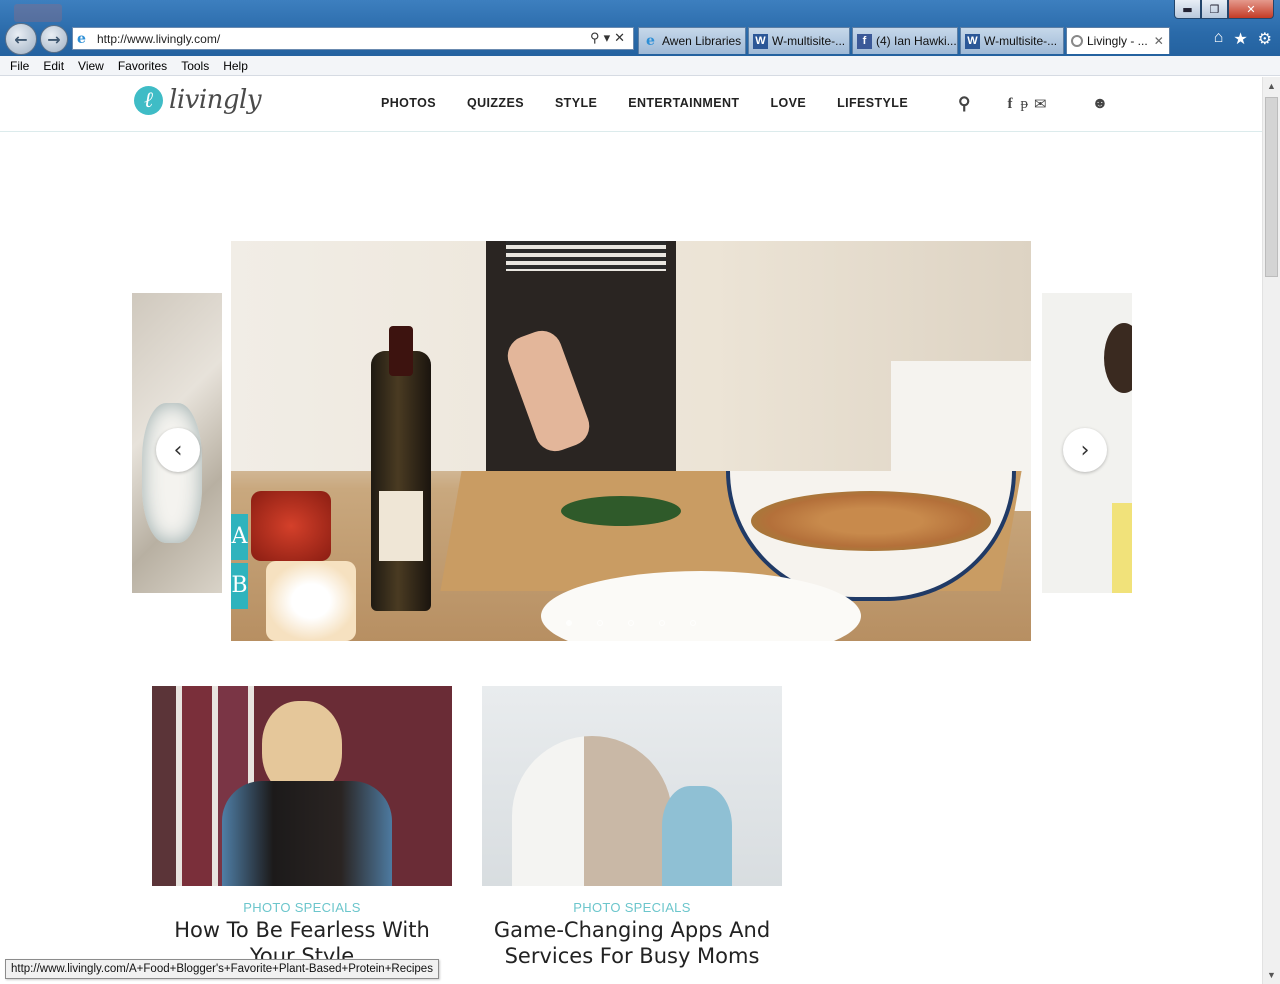  I want to click on menu-edit: Edit, so click(53, 65).